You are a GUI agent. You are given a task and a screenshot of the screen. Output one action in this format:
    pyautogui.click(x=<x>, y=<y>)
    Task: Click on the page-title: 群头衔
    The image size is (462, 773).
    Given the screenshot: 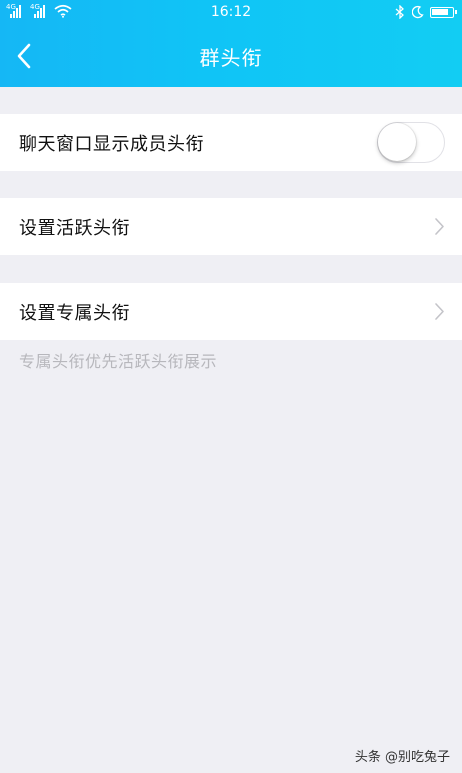 What is the action you would take?
    pyautogui.click(x=231, y=58)
    